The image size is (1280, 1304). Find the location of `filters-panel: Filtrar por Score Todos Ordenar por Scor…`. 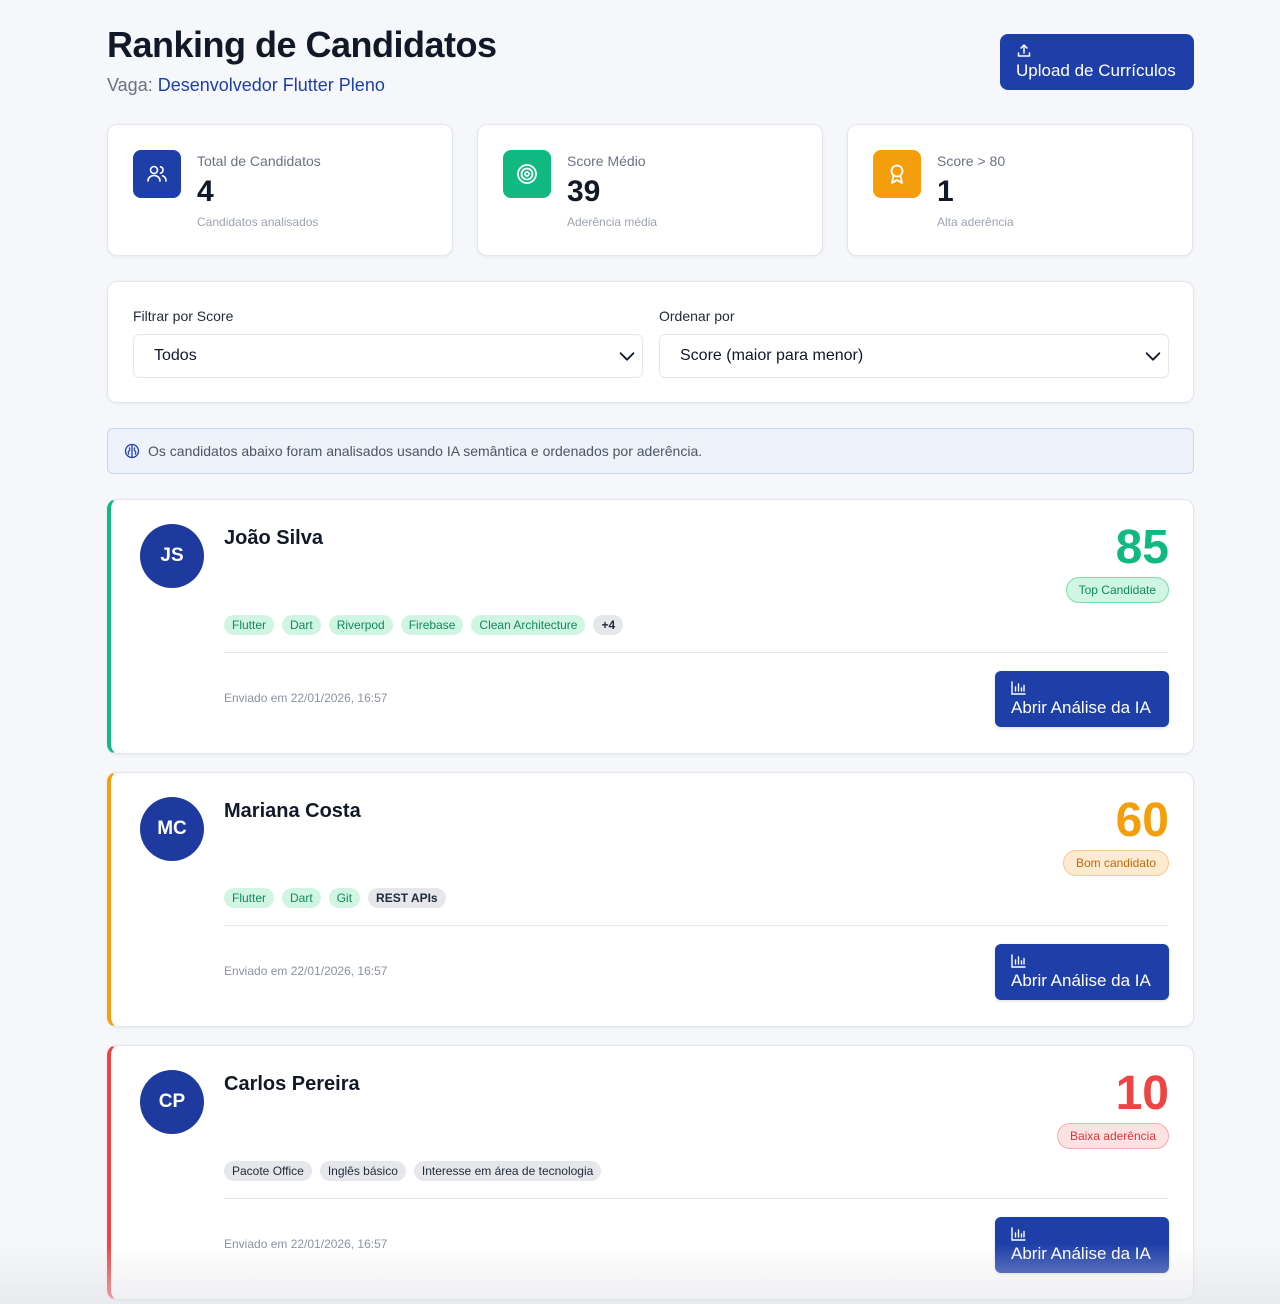

filters-panel: Filtrar por Score Todos Ordenar por Scor… is located at coordinates (650, 342).